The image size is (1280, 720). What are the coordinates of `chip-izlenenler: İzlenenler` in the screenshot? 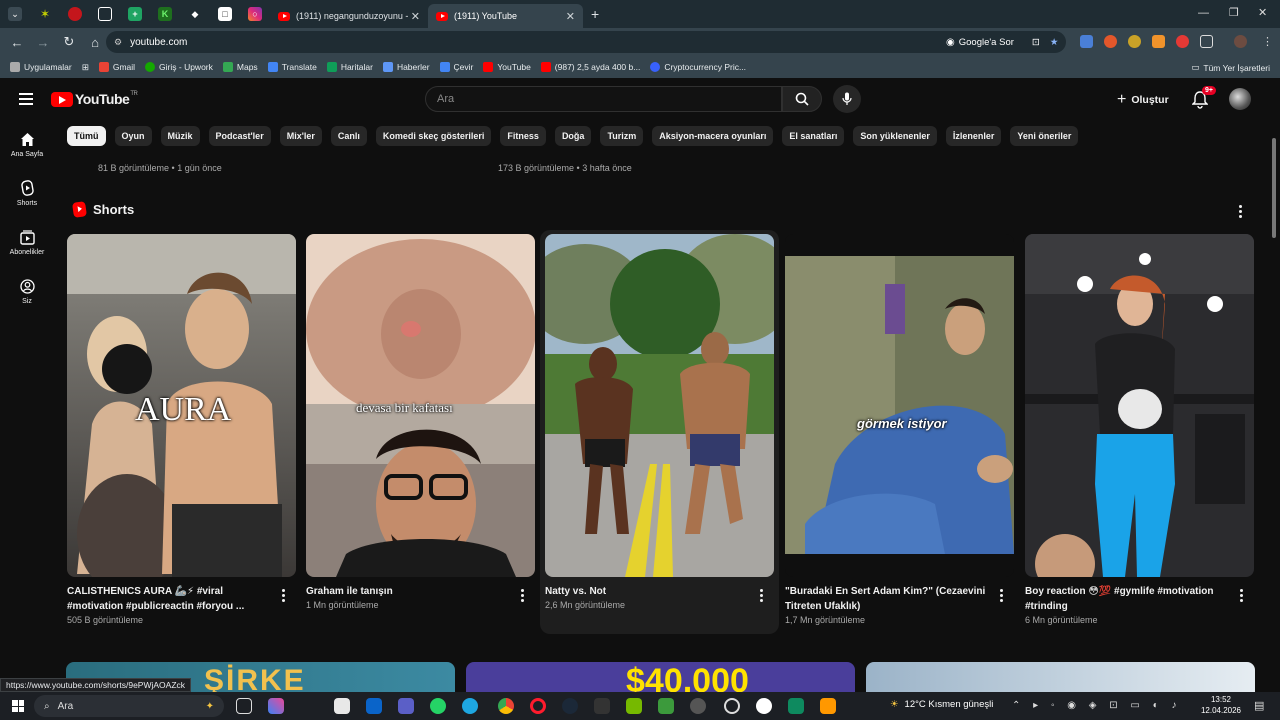 It's located at (973, 136).